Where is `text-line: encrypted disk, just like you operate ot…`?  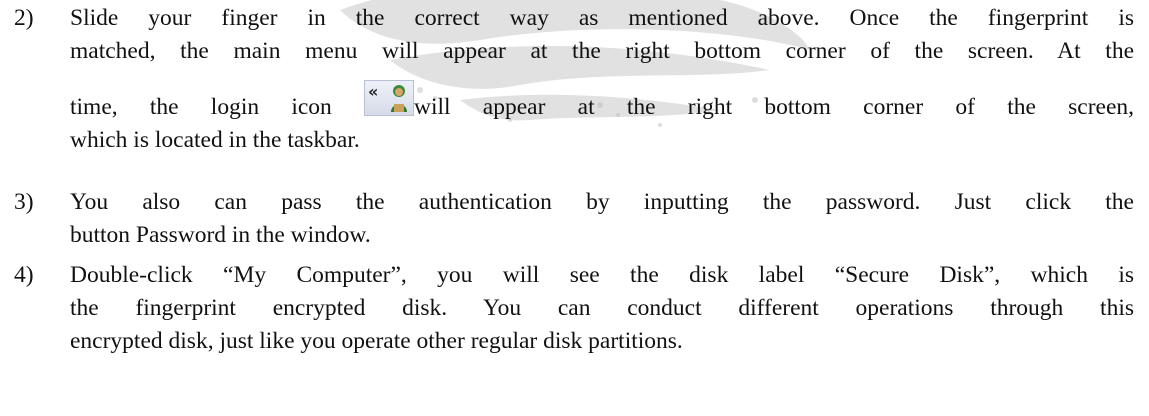 text-line: encrypted disk, just like you operate ot… is located at coordinates (376, 341).